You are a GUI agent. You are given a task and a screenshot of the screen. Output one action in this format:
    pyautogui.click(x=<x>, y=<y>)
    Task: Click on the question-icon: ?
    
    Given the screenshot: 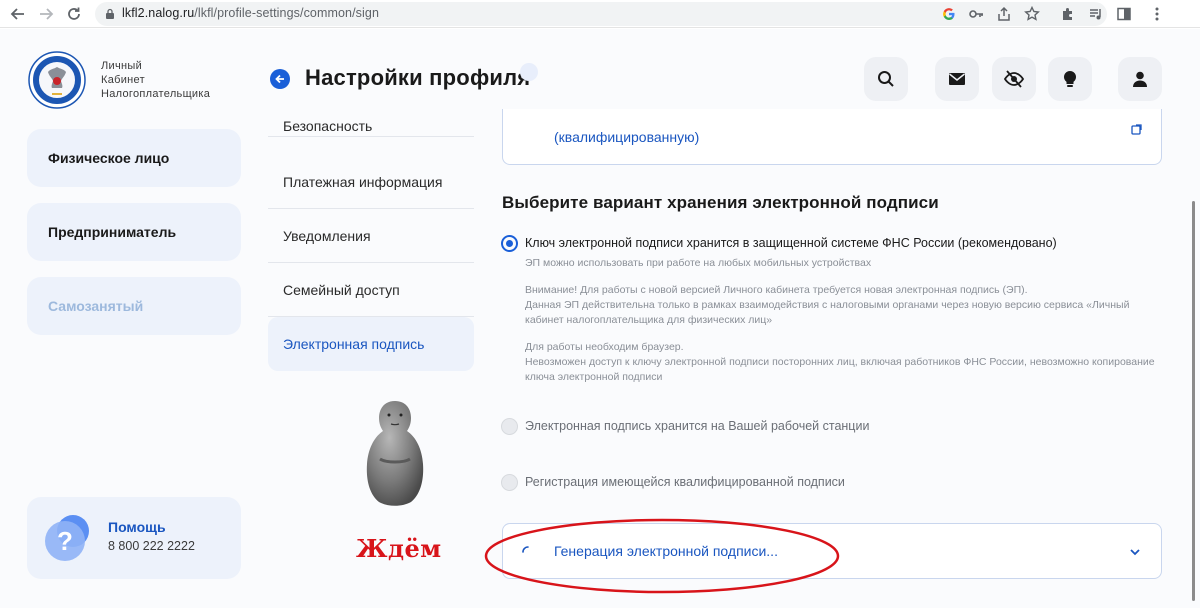 What is the action you would take?
    pyautogui.click(x=67, y=538)
    